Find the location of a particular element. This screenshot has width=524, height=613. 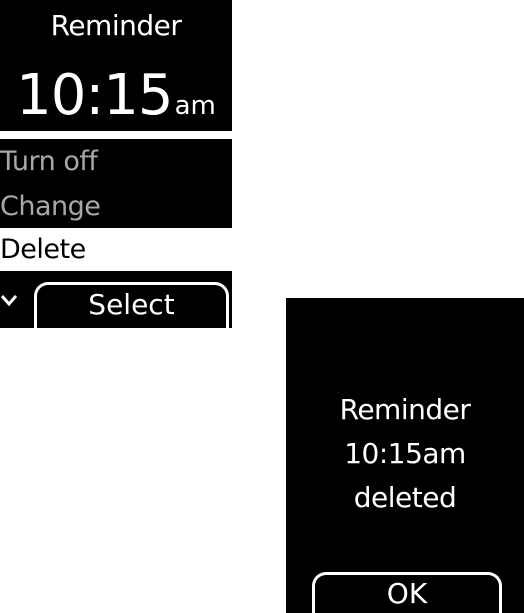

menu-item-change: Change is located at coordinates (116, 207).